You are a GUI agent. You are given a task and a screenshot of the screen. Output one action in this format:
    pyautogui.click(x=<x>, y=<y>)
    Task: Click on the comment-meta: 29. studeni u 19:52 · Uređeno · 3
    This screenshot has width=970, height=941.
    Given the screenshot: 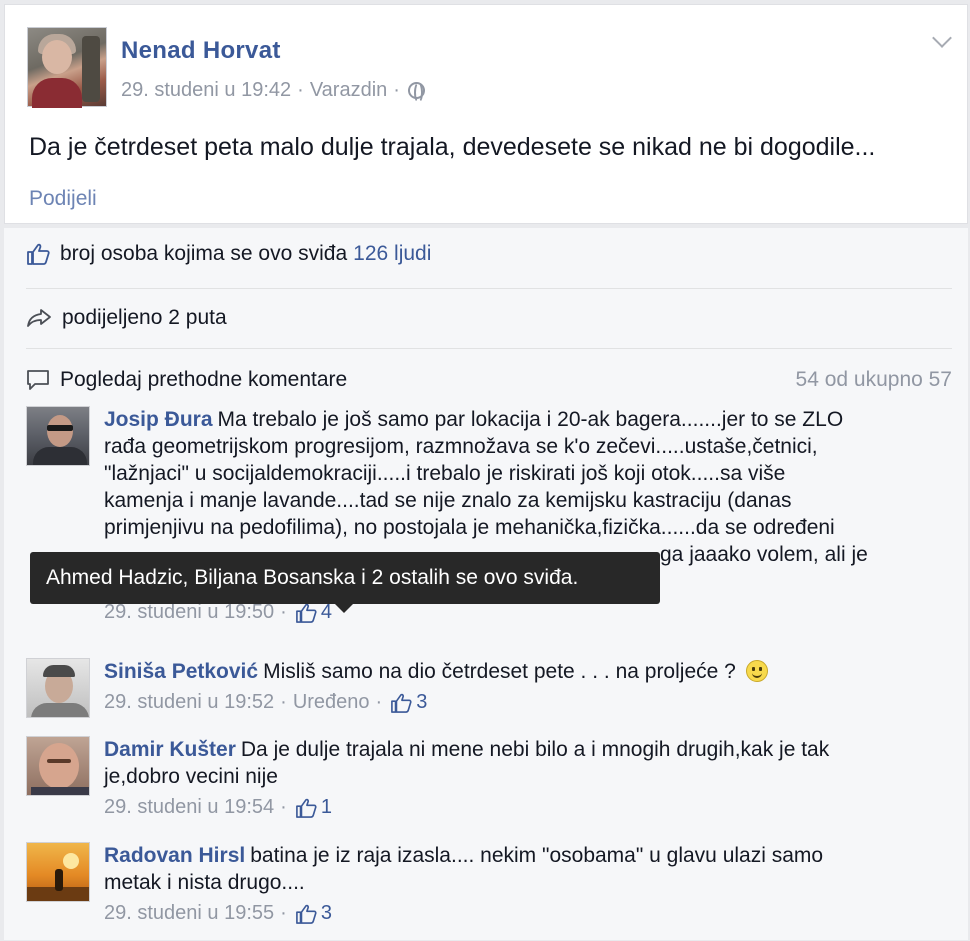 What is the action you would take?
    pyautogui.click(x=528, y=702)
    